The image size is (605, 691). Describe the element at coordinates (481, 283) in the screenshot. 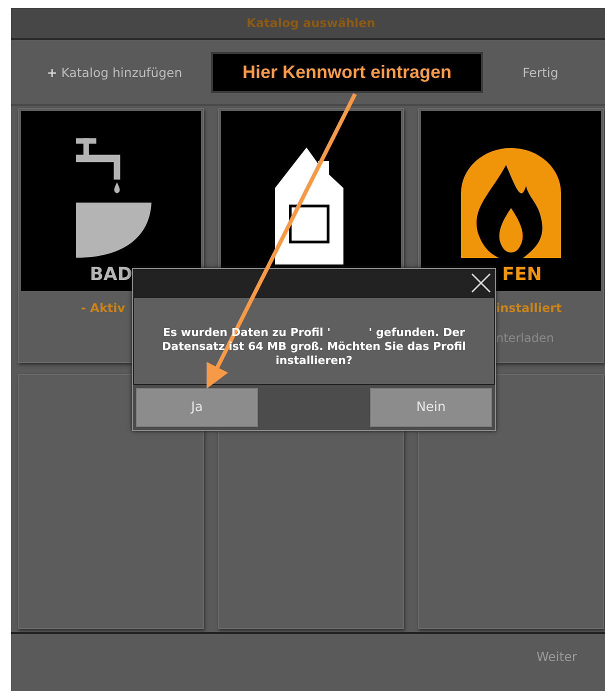

I see `close-icon` at that location.